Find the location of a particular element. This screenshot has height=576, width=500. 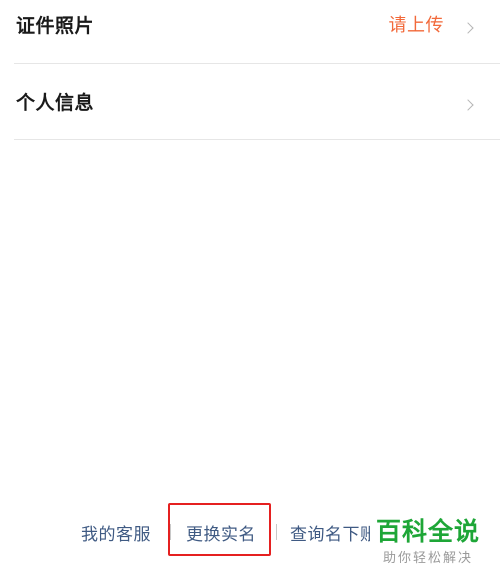

my-service-link: 我的客服 is located at coordinates (116, 532).